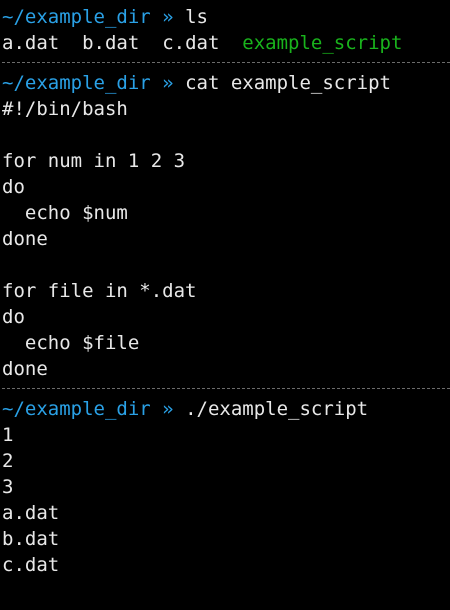 The width and height of the screenshot is (450, 610). What do you see at coordinates (31, 43) in the screenshot?
I see `file-name: a.dat` at bounding box center [31, 43].